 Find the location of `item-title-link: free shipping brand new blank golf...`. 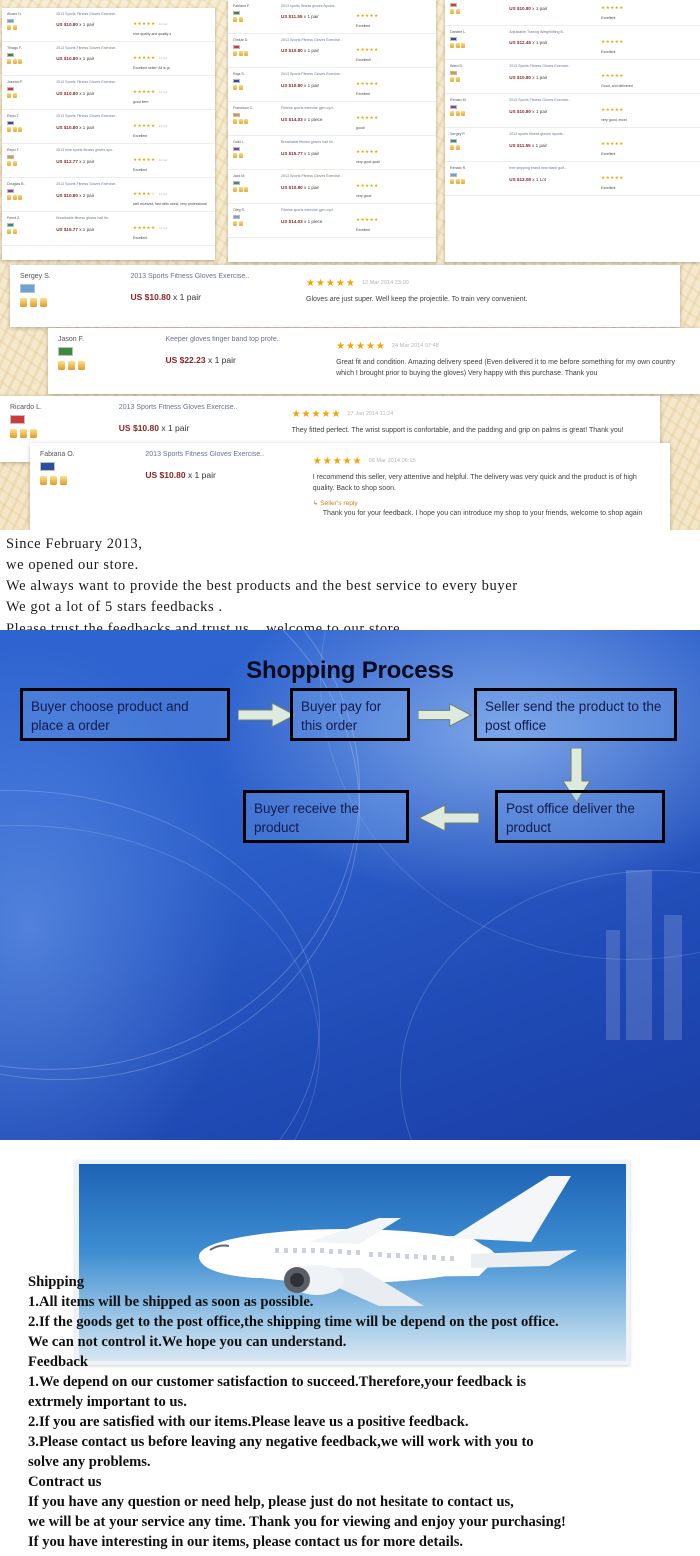

item-title-link: free shipping brand new blank golf... is located at coordinates (553, 168).